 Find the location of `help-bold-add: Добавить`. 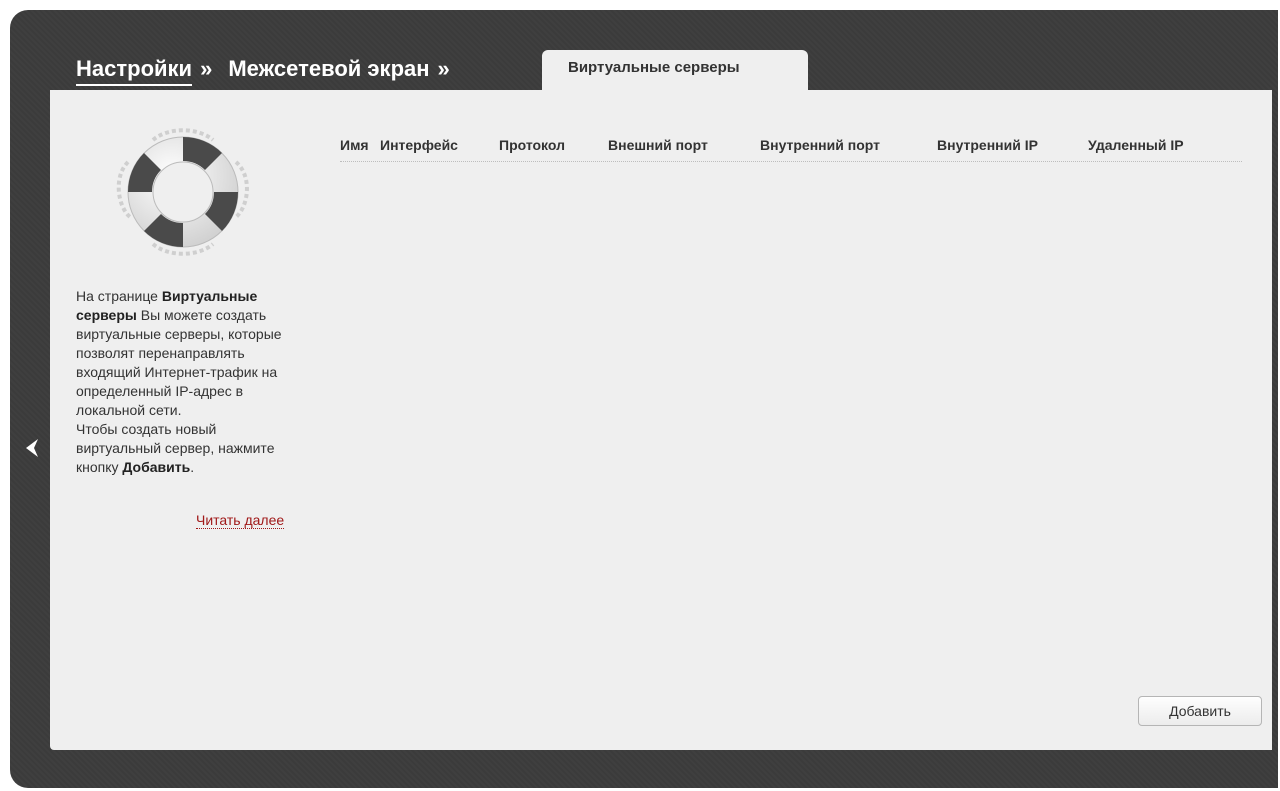

help-bold-add: Добавить is located at coordinates (156, 467).